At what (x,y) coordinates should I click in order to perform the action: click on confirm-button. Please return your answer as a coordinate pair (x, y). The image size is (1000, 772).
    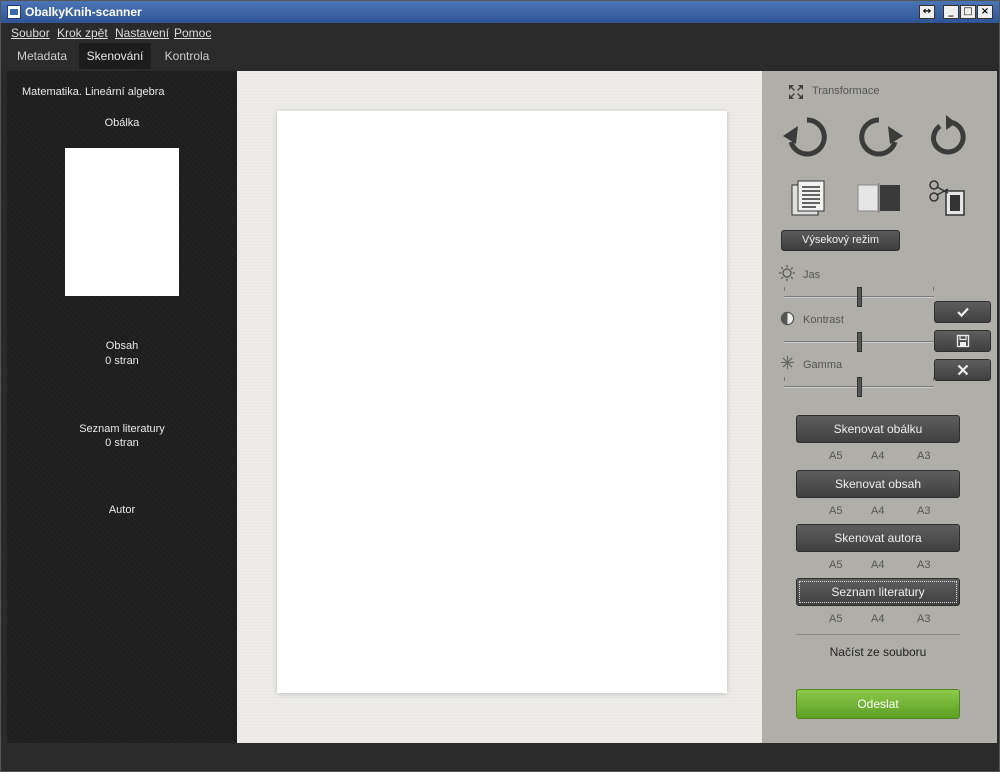
    Looking at the image, I should click on (962, 312).